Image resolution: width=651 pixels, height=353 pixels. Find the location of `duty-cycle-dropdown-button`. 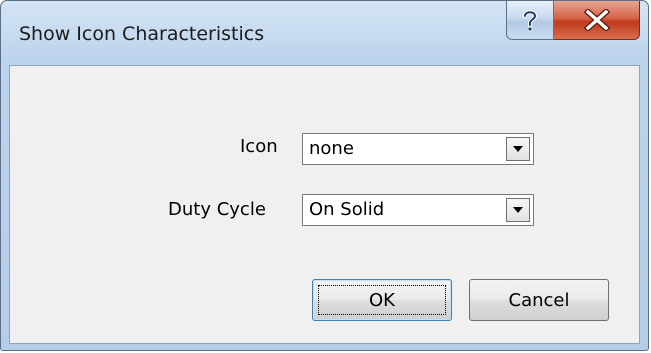

duty-cycle-dropdown-button is located at coordinates (518, 210).